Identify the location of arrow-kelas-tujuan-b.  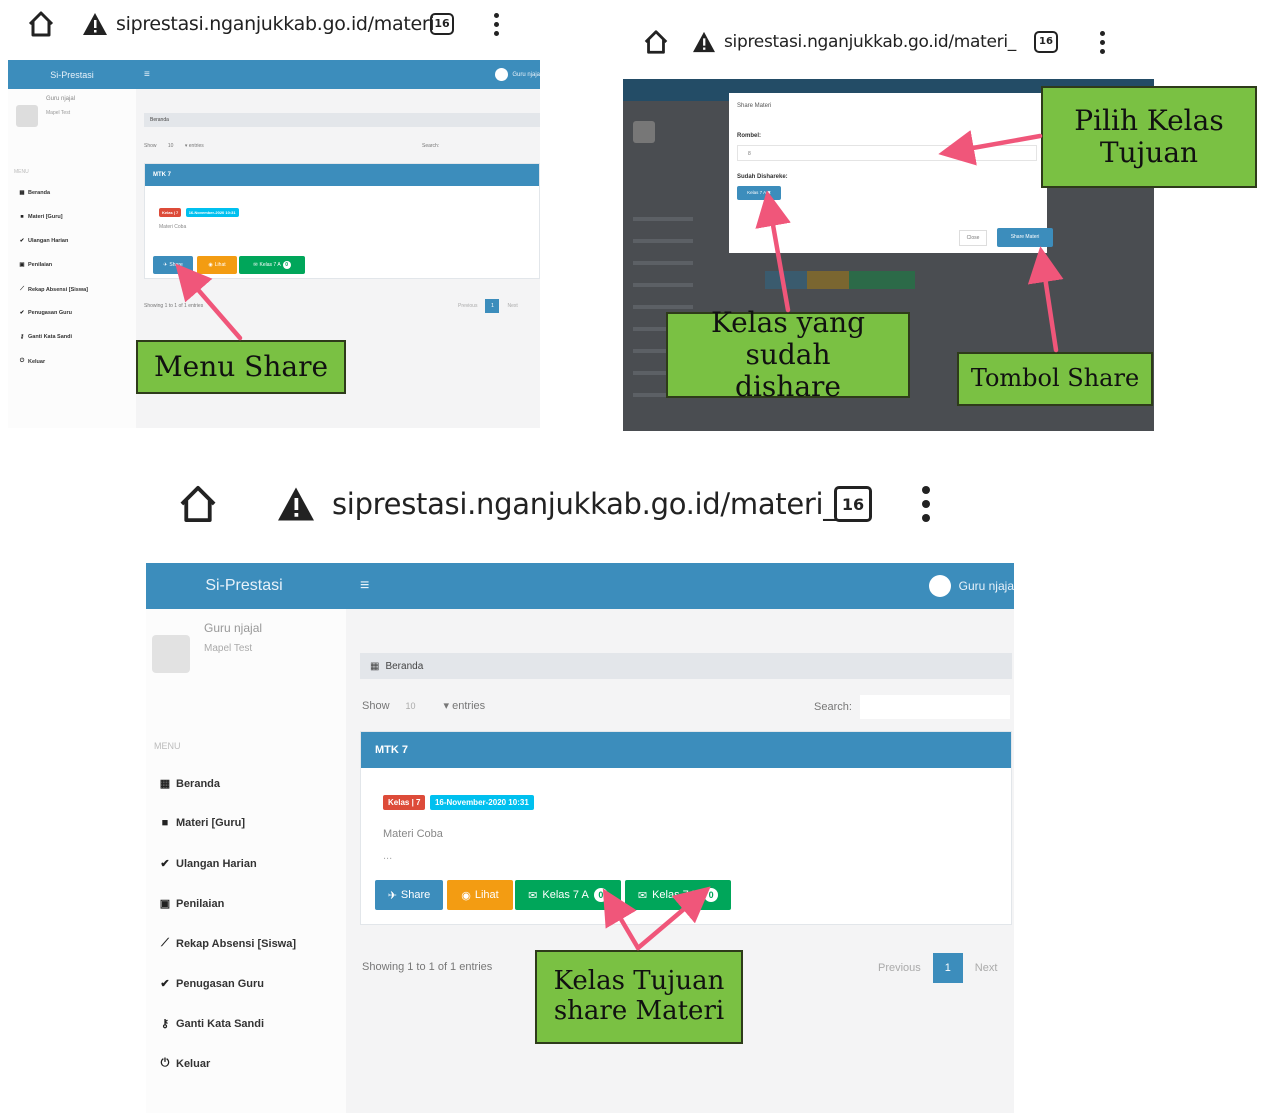
(673, 918).